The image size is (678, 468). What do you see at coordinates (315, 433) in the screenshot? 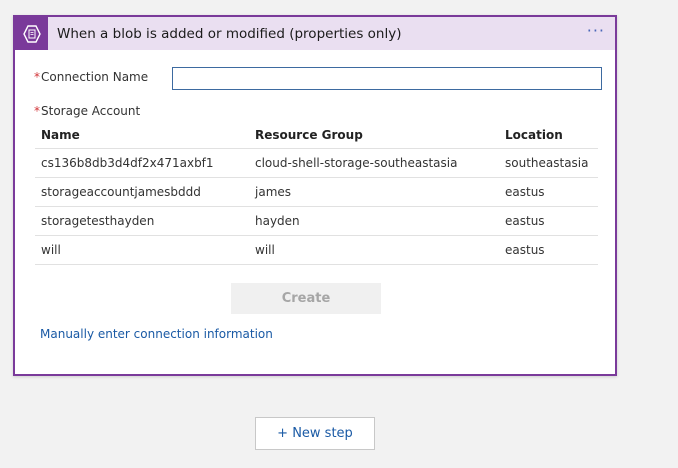
I see `new-step-button: + New step` at bounding box center [315, 433].